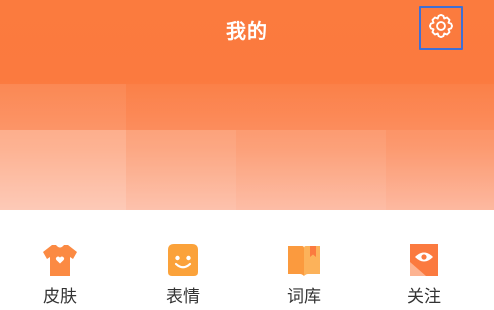  I want to click on gear-icon, so click(441, 28).